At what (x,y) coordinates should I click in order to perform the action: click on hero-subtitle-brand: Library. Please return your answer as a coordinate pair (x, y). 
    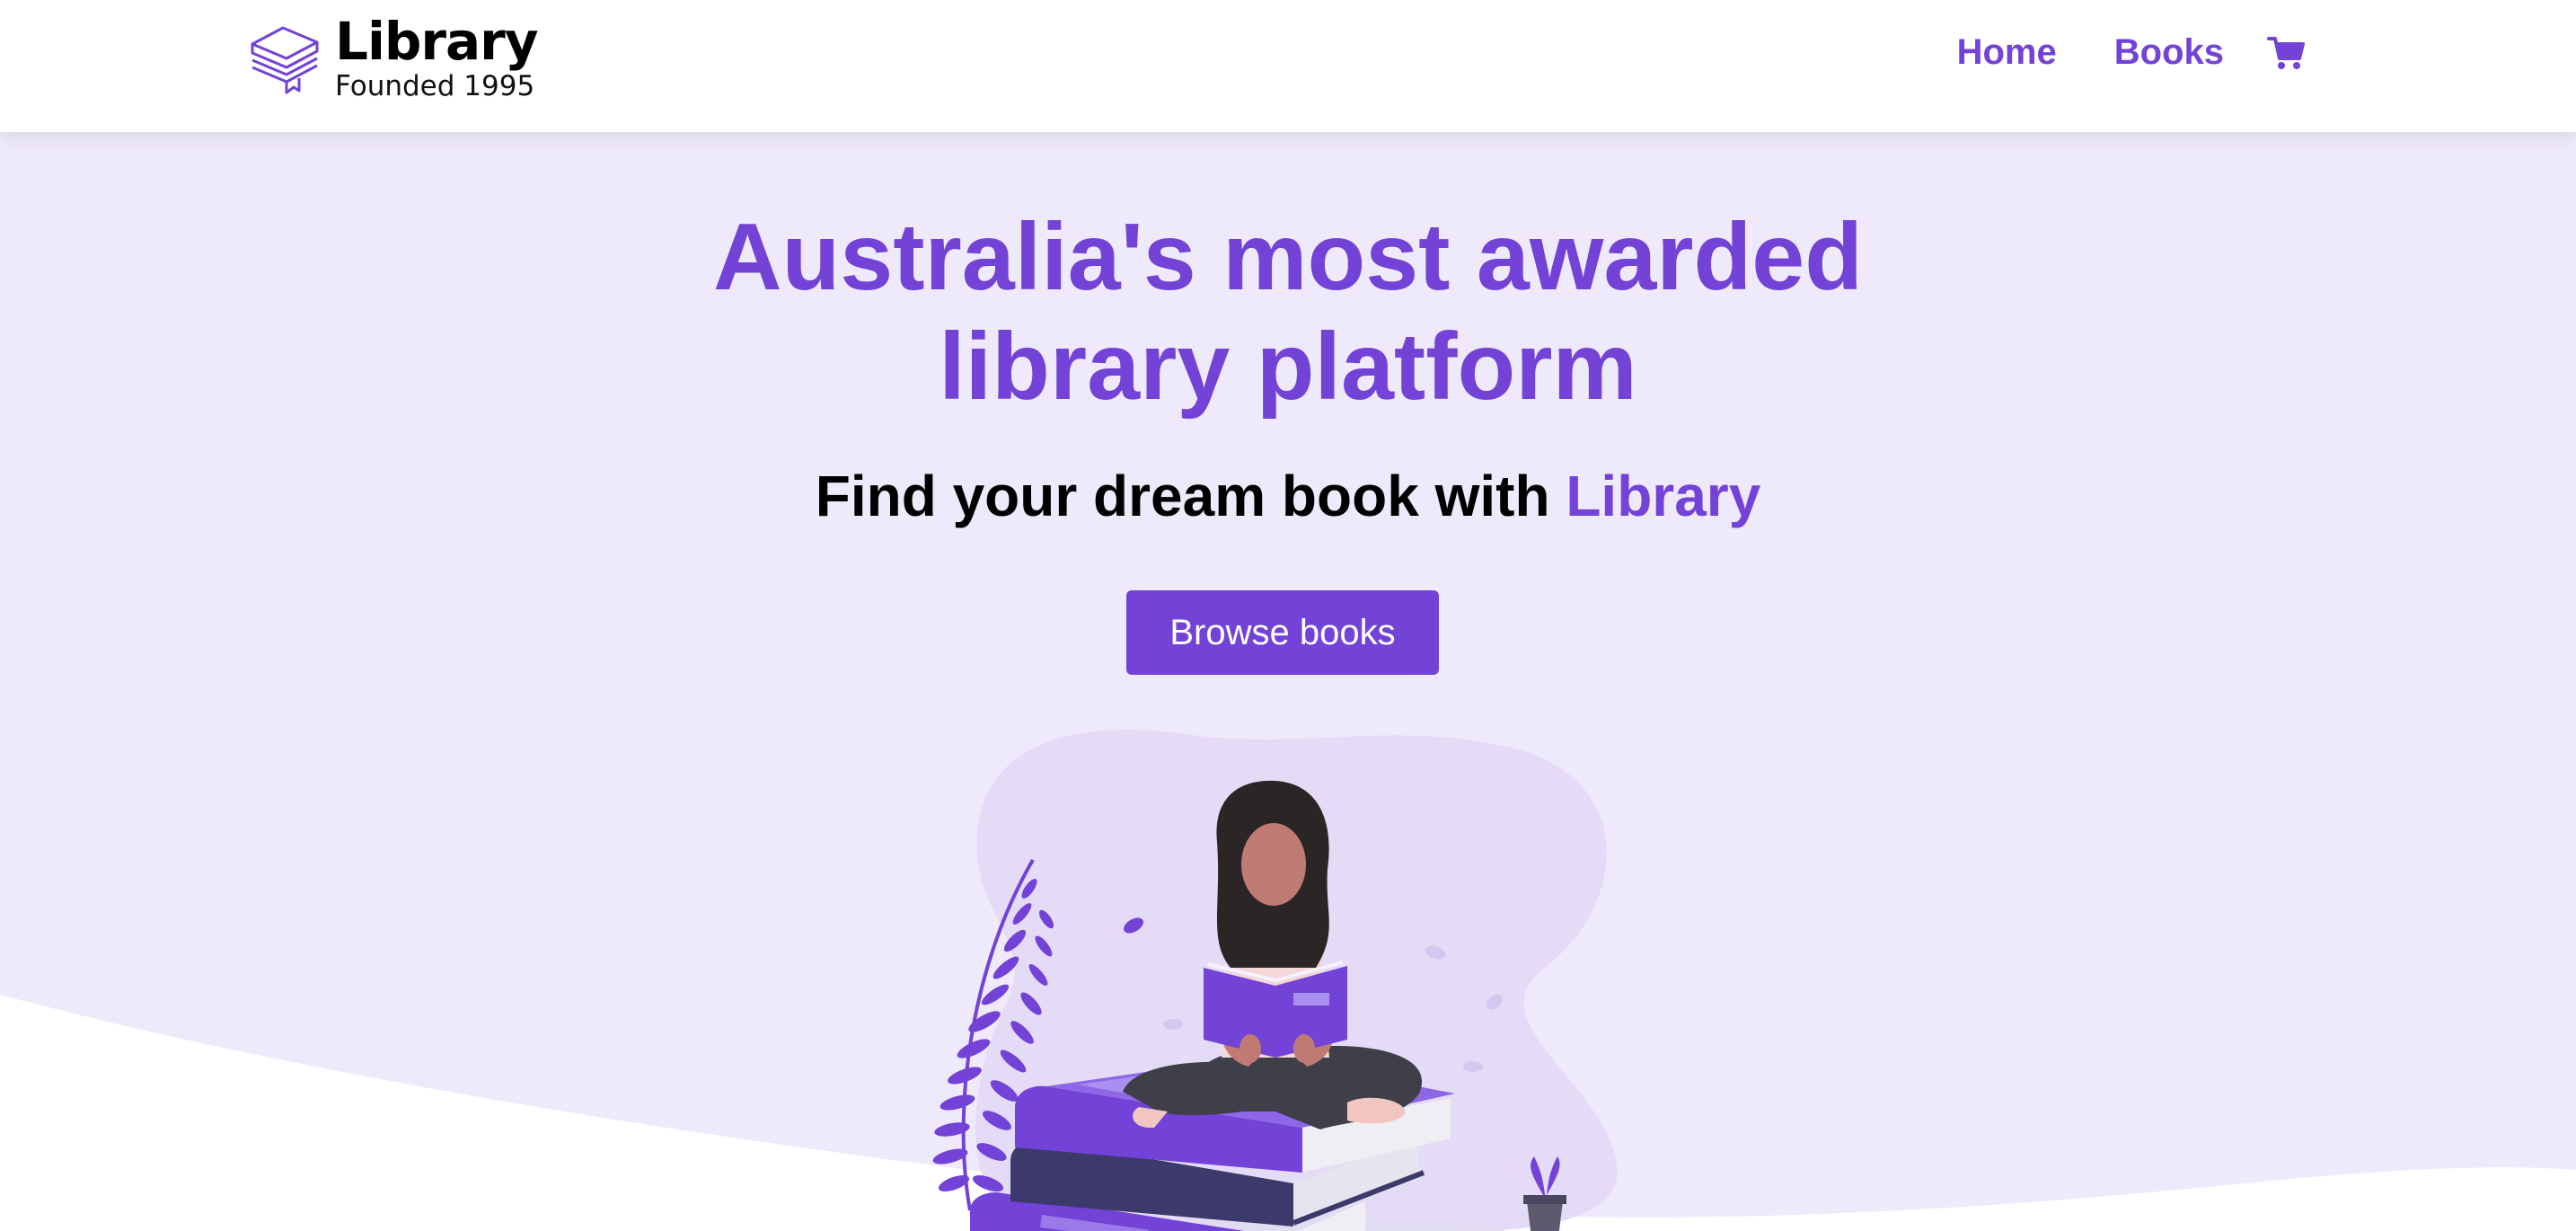
    Looking at the image, I should click on (1663, 496).